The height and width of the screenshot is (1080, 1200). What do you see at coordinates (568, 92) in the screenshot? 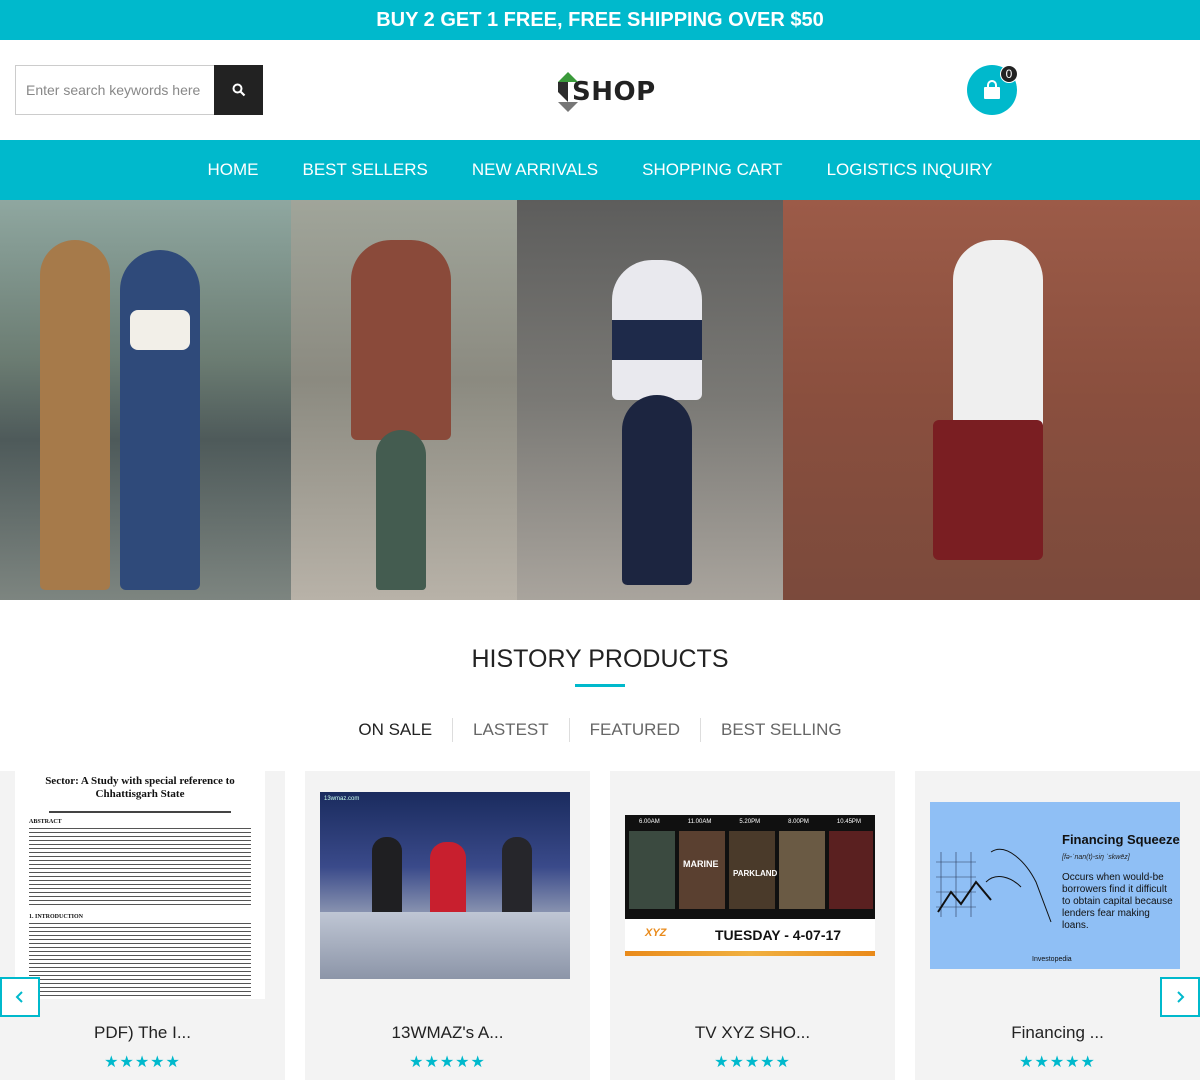
I see `logo-icon` at bounding box center [568, 92].